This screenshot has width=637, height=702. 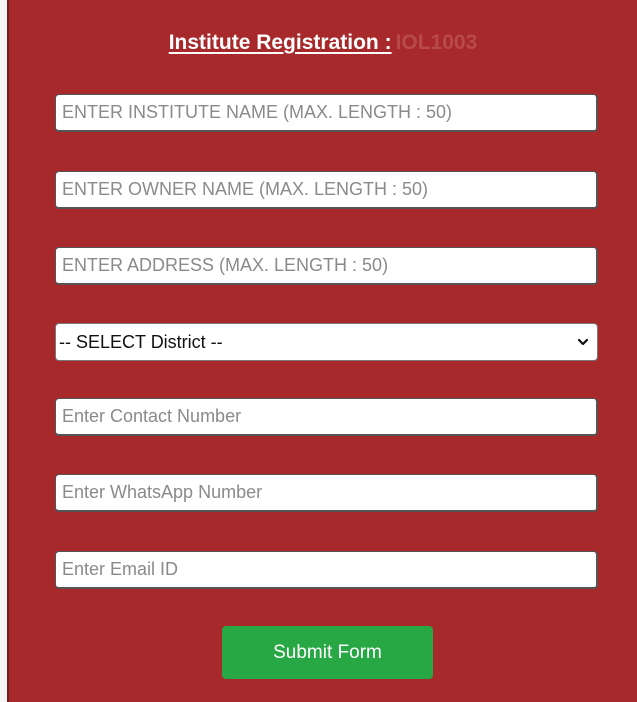 What do you see at coordinates (141, 342) in the screenshot?
I see `district-select-value: -- SELECT District --` at bounding box center [141, 342].